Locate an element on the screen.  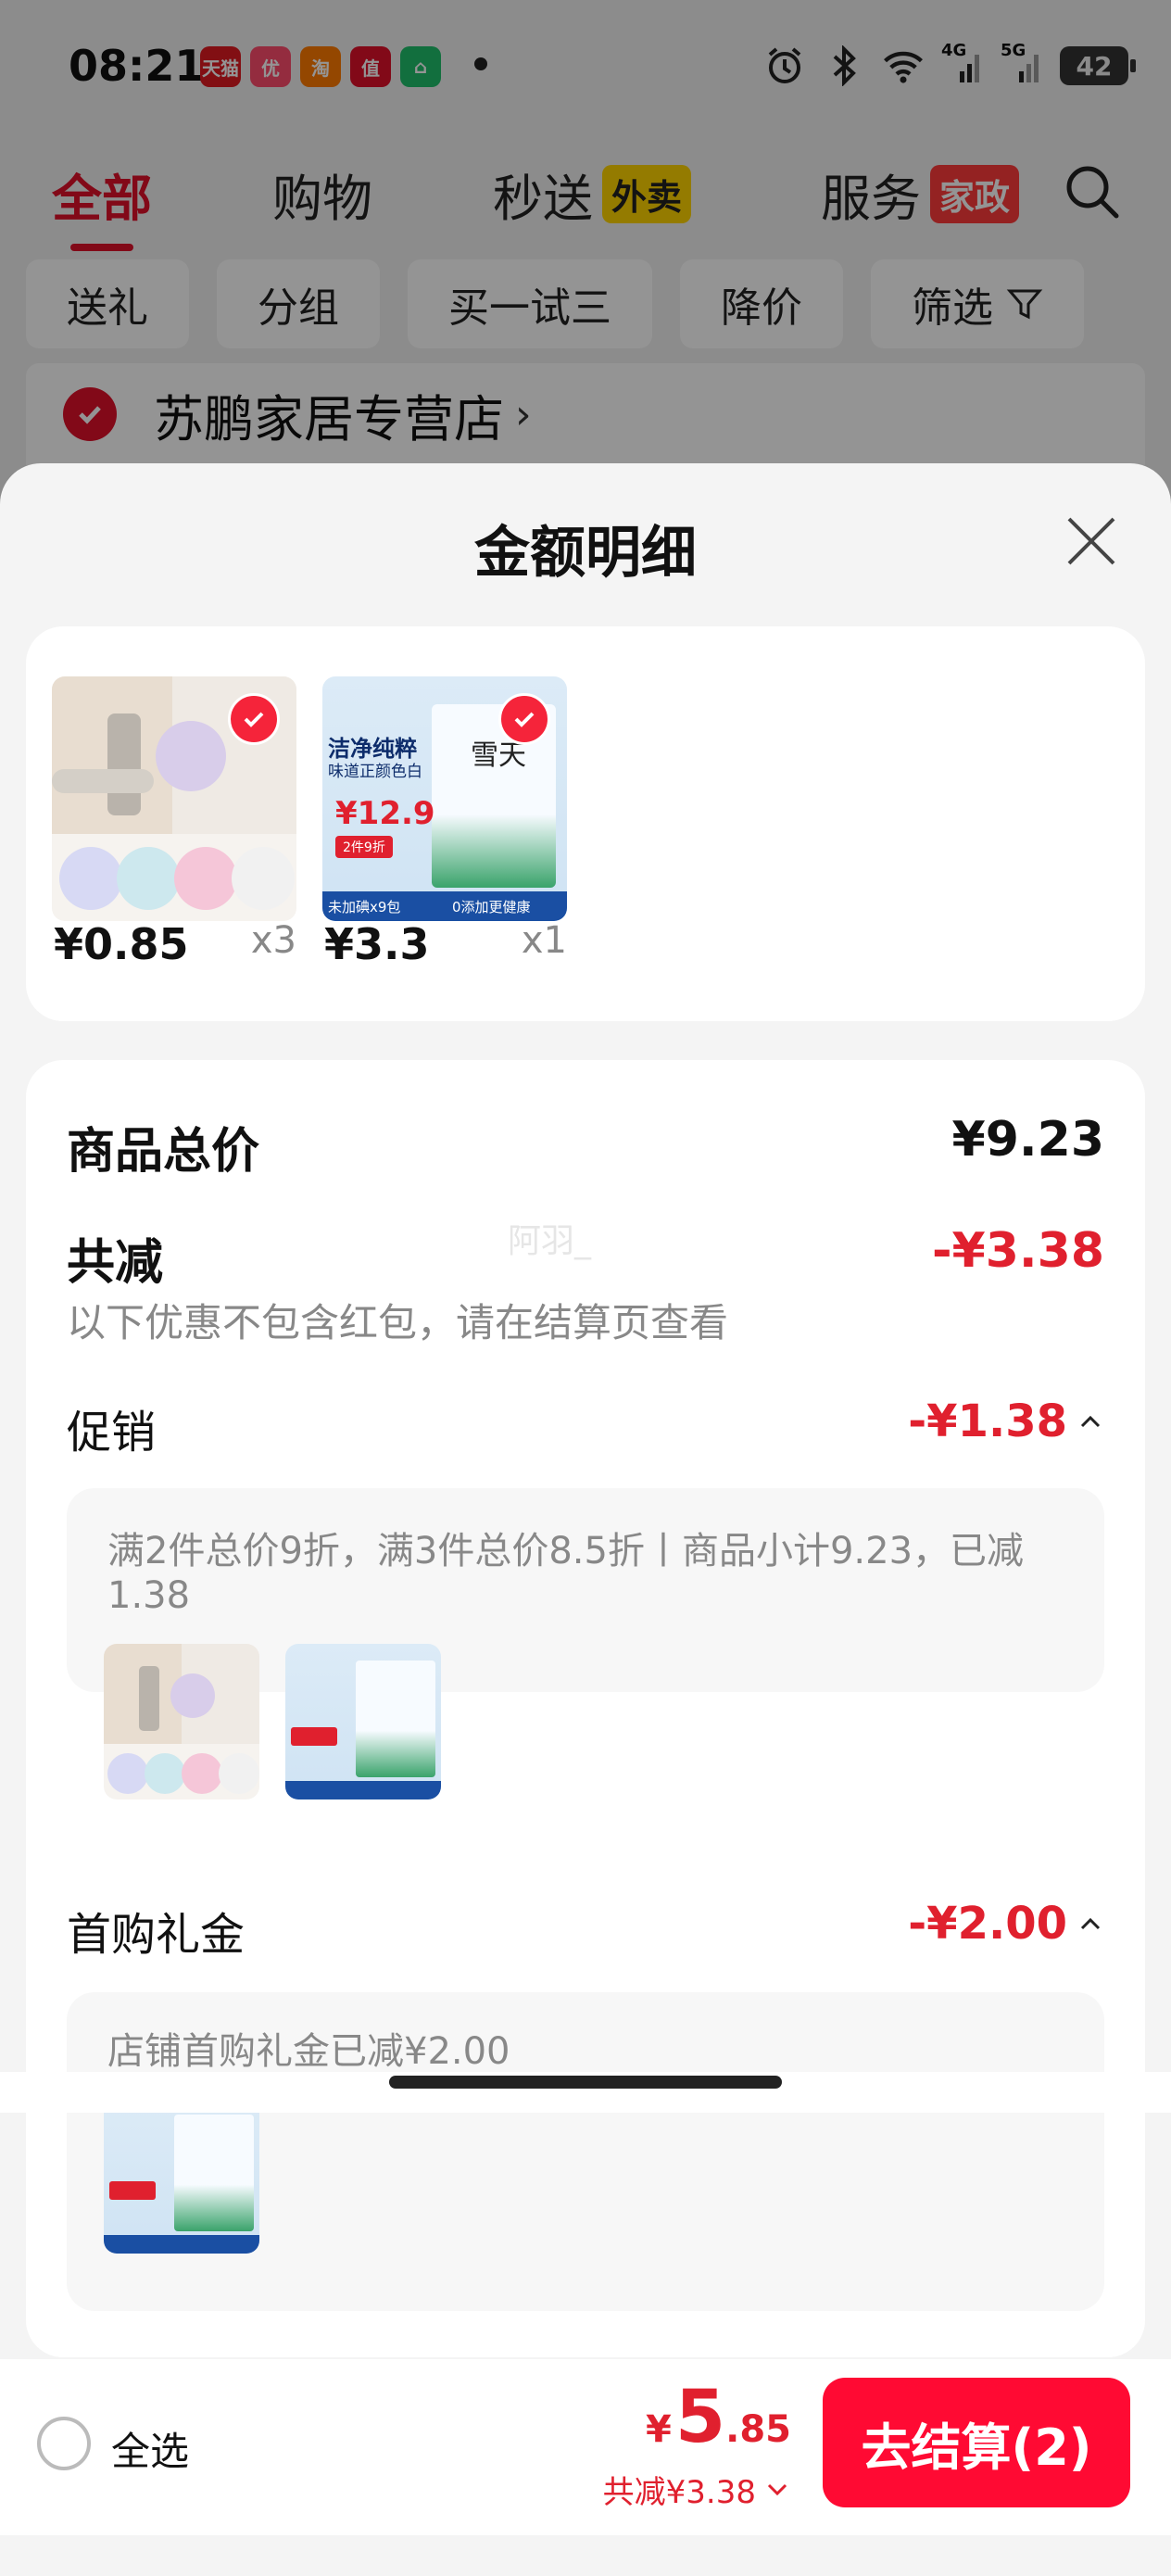
checkout-bar: 全选 ¥ 5 .85 共减¥3.38 去结算(2) is located at coordinates (585, 2447).